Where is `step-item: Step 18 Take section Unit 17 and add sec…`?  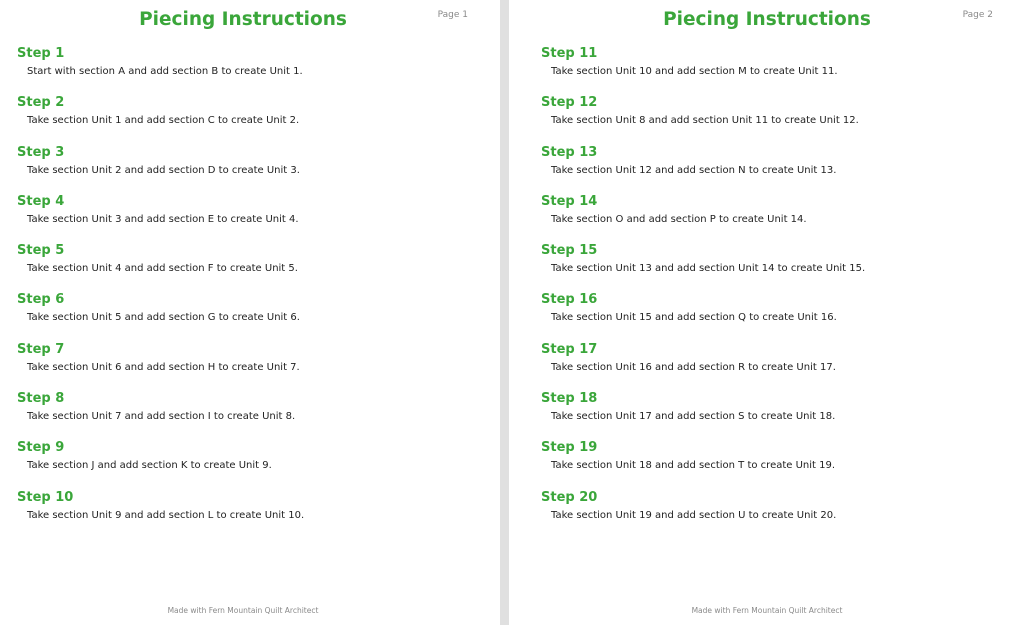
step-item: Step 18 Take section Unit 17 and add sec… is located at coordinates (777, 414).